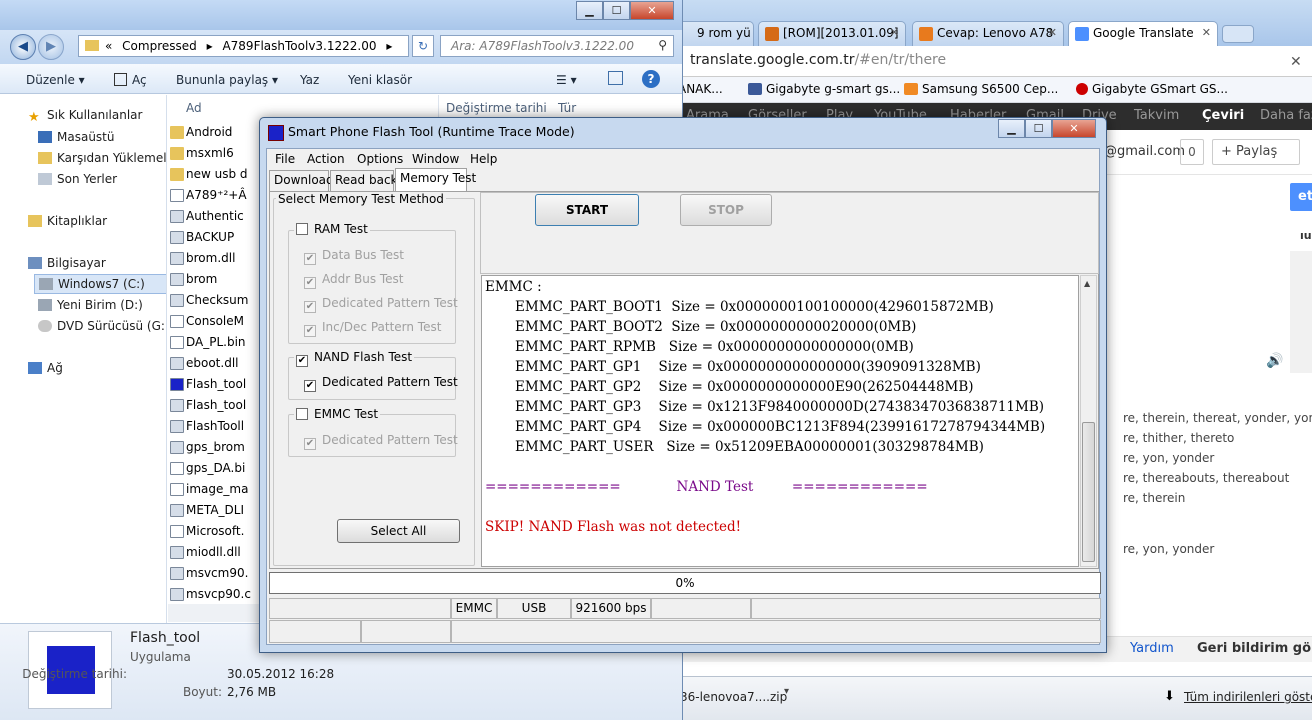 The height and width of the screenshot is (720, 1312). What do you see at coordinates (23, 47) in the screenshot?
I see `back-icon: ◀` at bounding box center [23, 47].